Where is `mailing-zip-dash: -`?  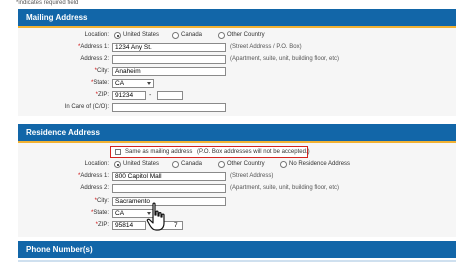 mailing-zip-dash: - is located at coordinates (150, 95).